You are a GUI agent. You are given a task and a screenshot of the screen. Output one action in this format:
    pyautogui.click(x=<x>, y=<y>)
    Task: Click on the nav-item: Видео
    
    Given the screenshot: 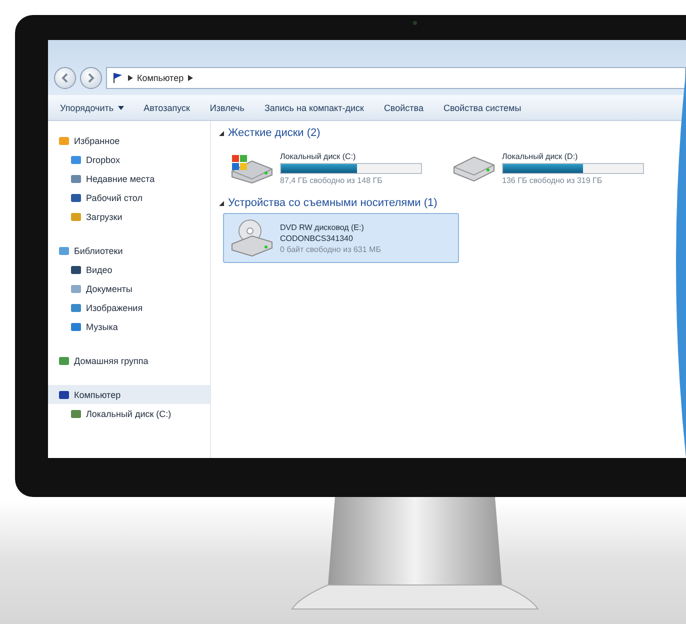 What is the action you would take?
    pyautogui.click(x=129, y=269)
    